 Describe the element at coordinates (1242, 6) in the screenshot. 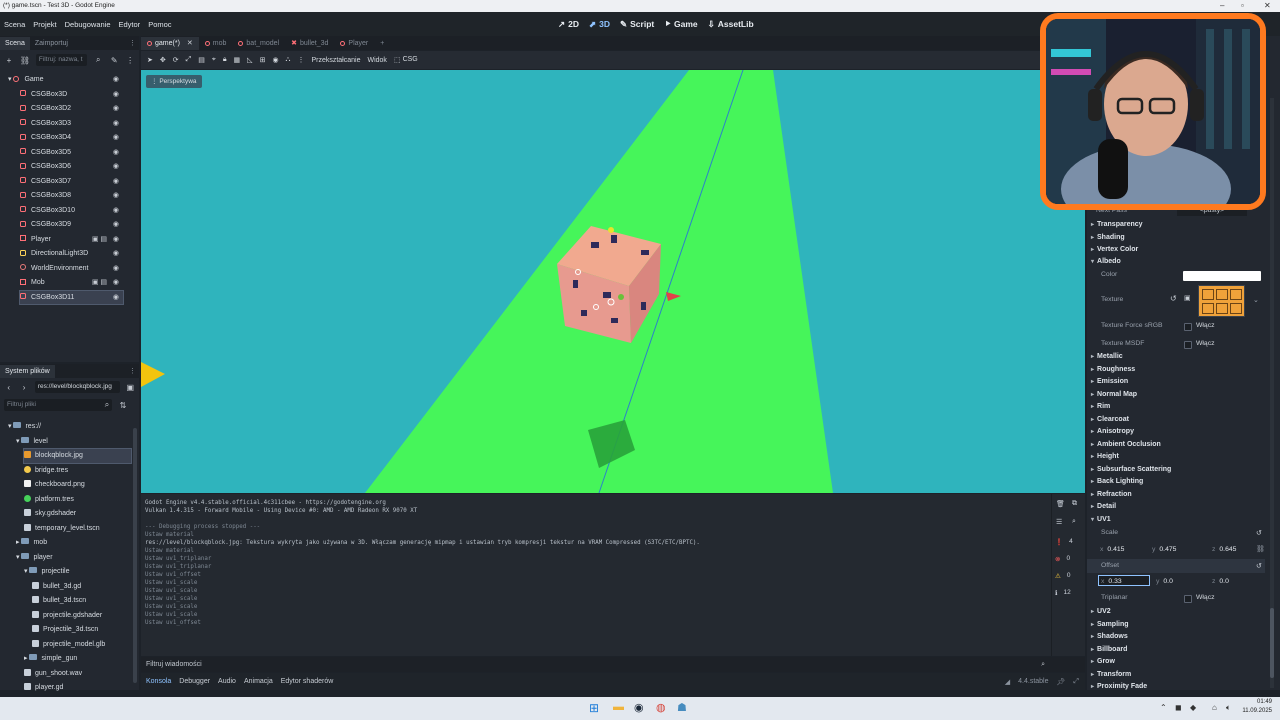

I see `maximize-button: ▫` at that location.